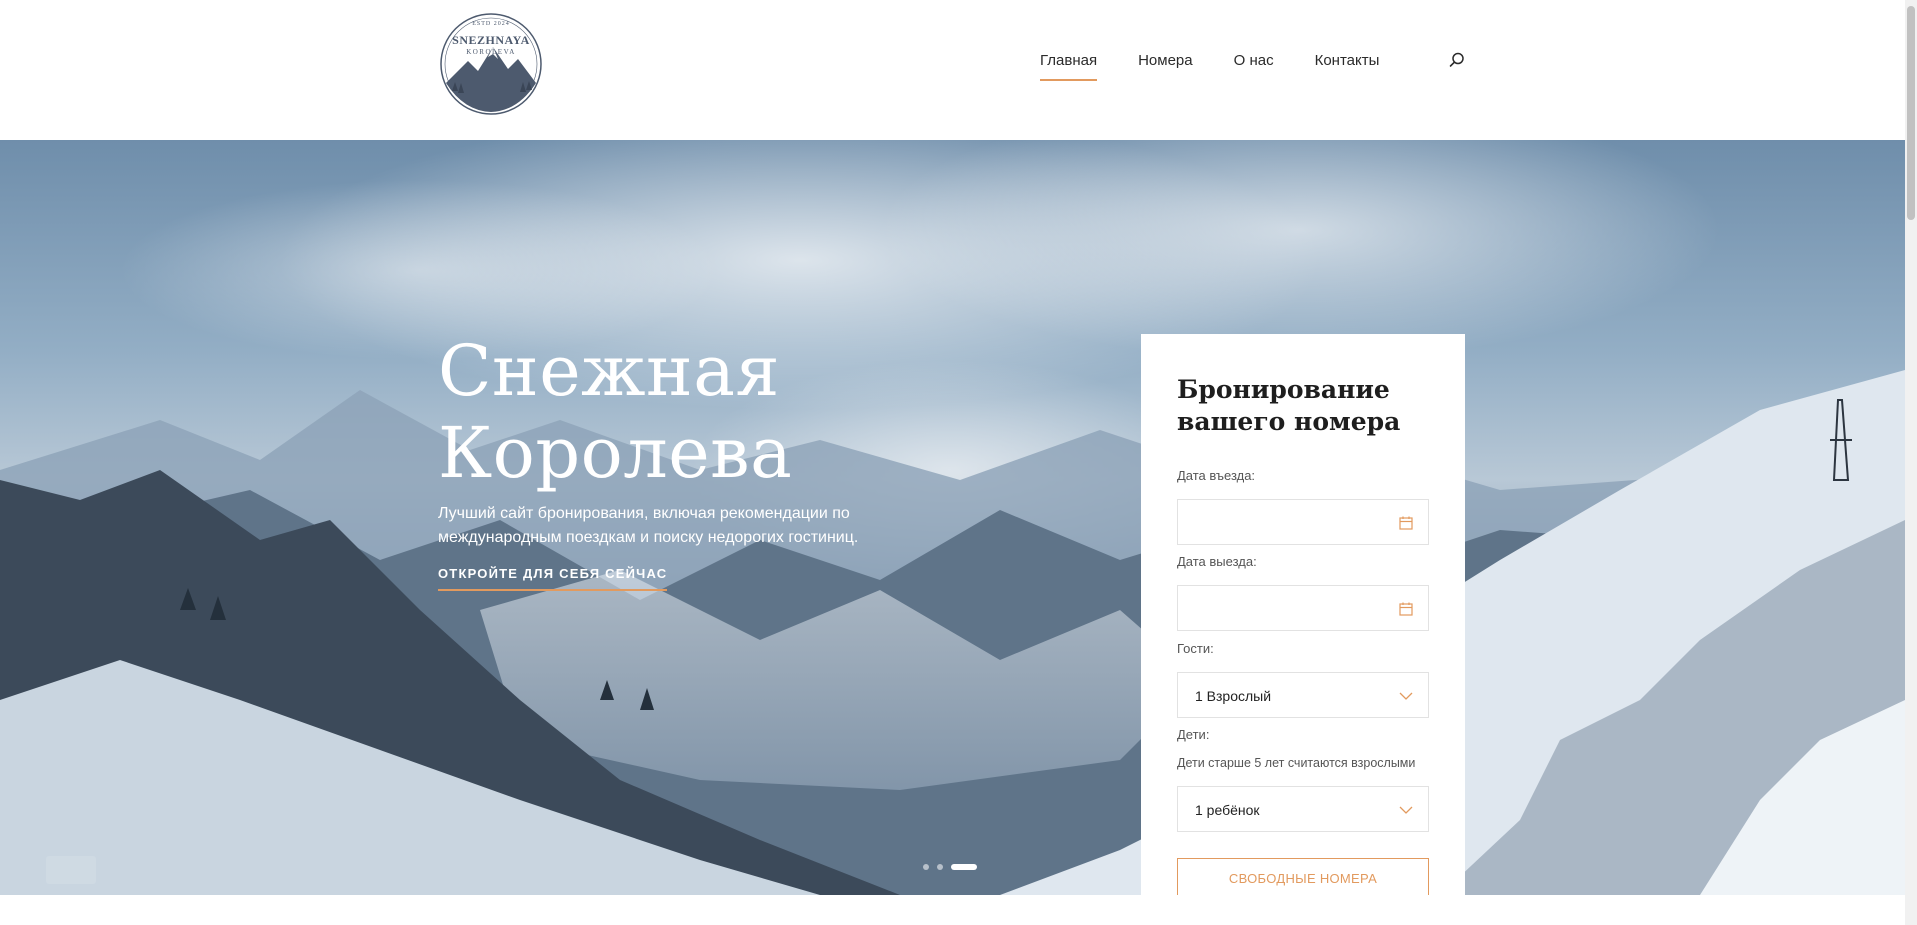 This screenshot has width=1917, height=925. I want to click on hero-title-line1: Снежная, so click(609, 371).